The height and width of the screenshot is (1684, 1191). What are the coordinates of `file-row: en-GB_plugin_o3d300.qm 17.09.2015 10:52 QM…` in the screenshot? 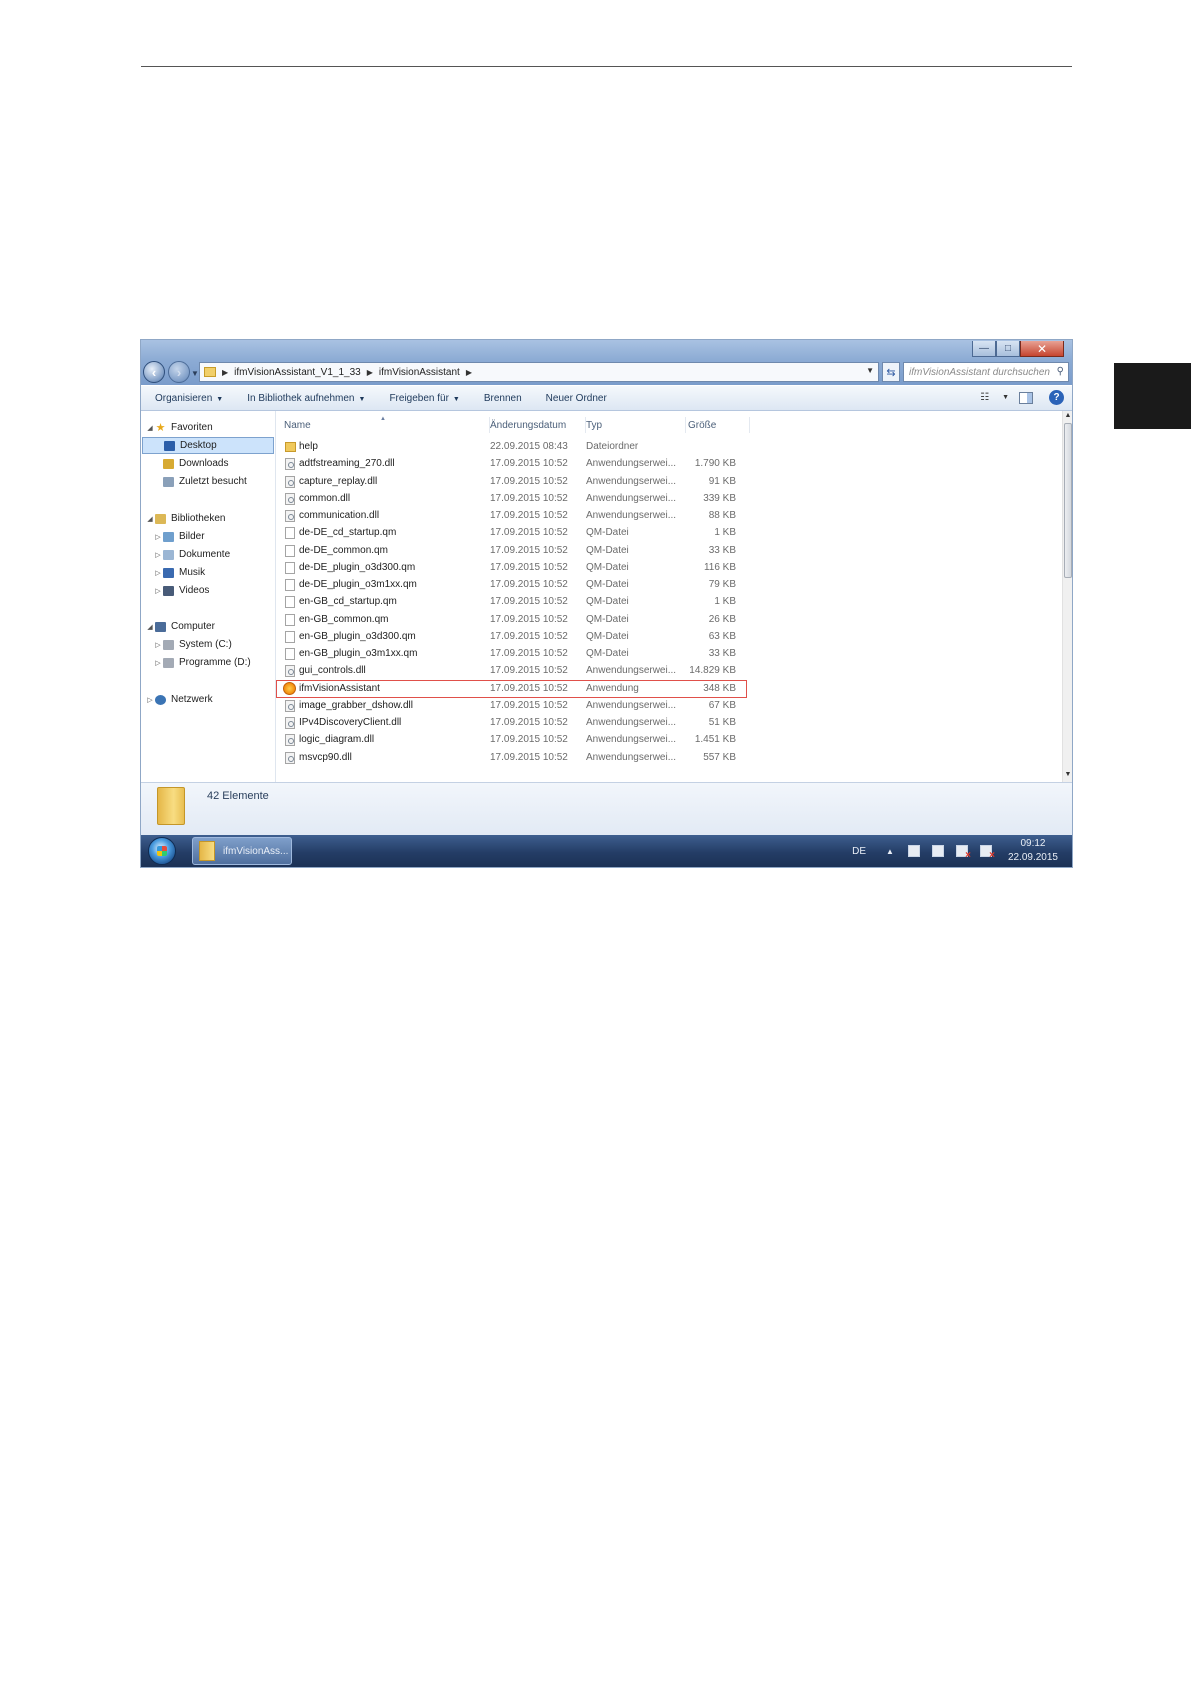 It's located at (576, 637).